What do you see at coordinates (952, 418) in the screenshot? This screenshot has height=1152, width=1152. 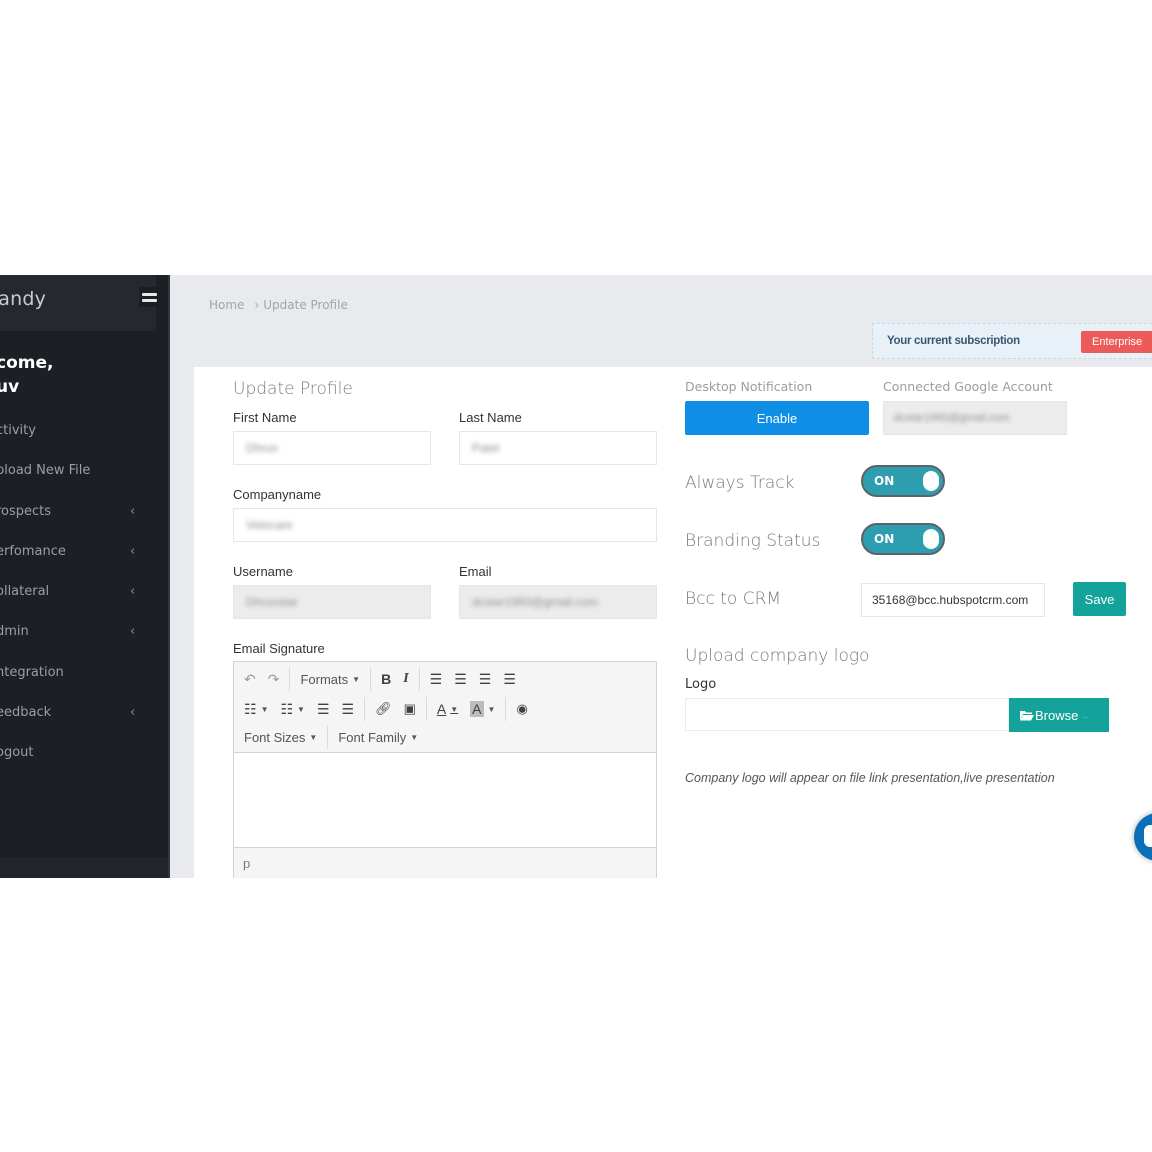 I see `google-account-value: dcstar1993@gmail.com` at bounding box center [952, 418].